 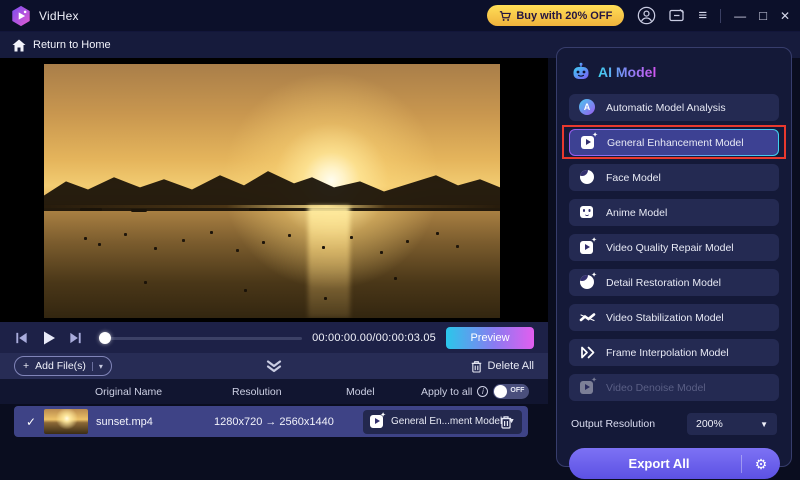 What do you see at coordinates (506, 15) in the screenshot?
I see `cart-icon` at bounding box center [506, 15].